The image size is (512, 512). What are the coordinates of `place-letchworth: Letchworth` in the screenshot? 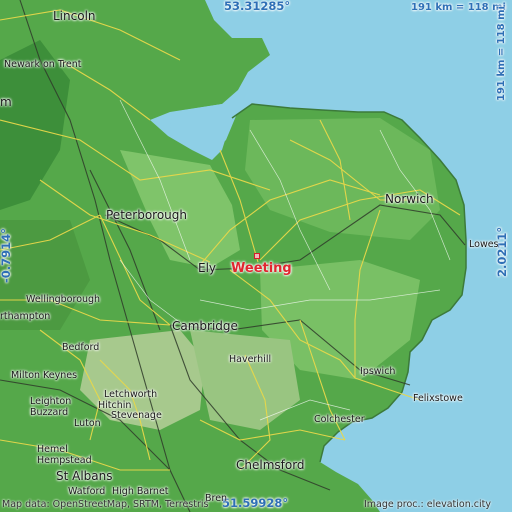 It's located at (131, 394).